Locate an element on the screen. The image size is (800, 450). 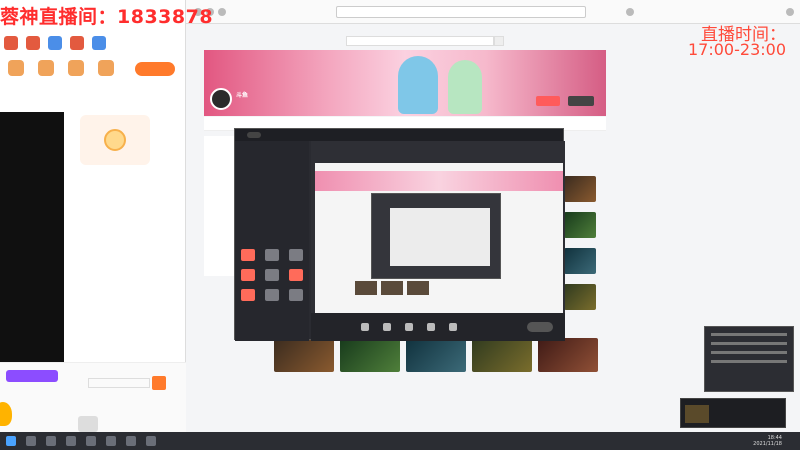
preview-toolbar is located at coordinates (438, 147).